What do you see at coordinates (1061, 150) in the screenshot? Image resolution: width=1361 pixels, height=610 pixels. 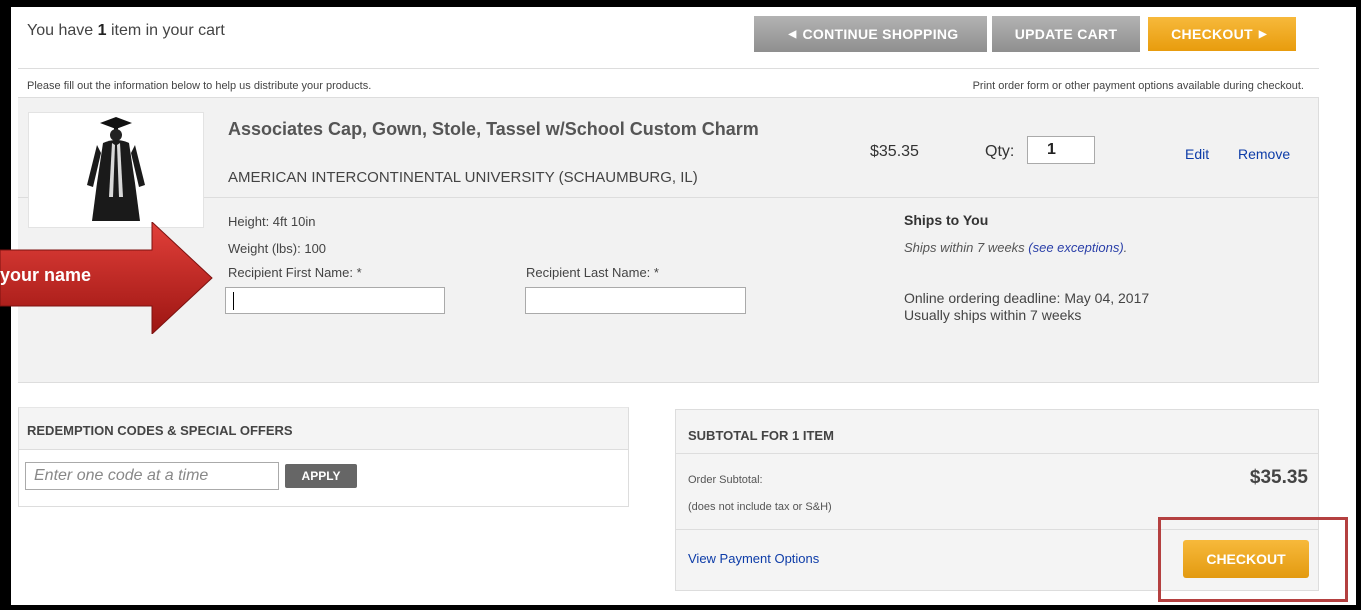 I see `qty-input: 1` at bounding box center [1061, 150].